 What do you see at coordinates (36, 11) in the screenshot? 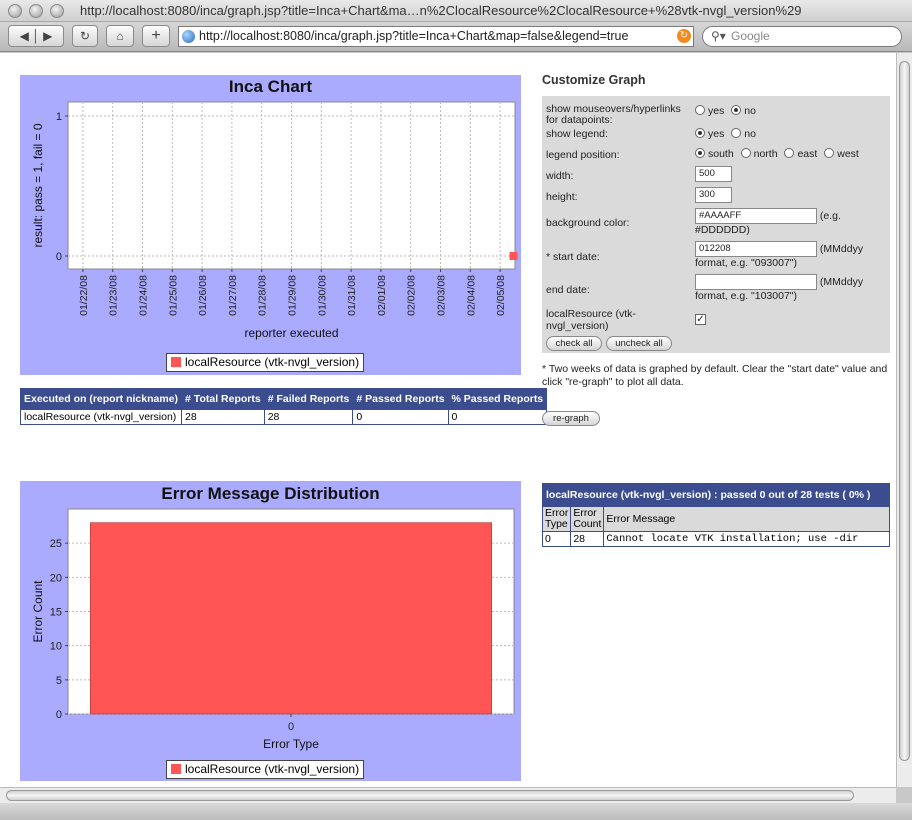
I see `minimize-window-button` at bounding box center [36, 11].